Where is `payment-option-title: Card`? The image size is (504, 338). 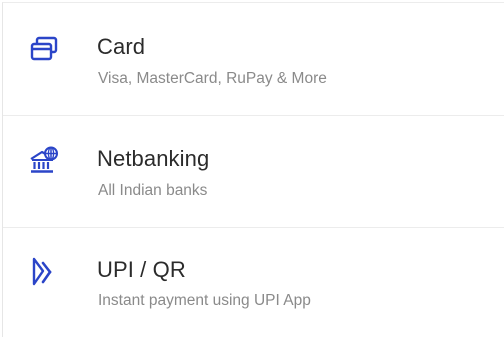 payment-option-title: Card is located at coordinates (121, 46).